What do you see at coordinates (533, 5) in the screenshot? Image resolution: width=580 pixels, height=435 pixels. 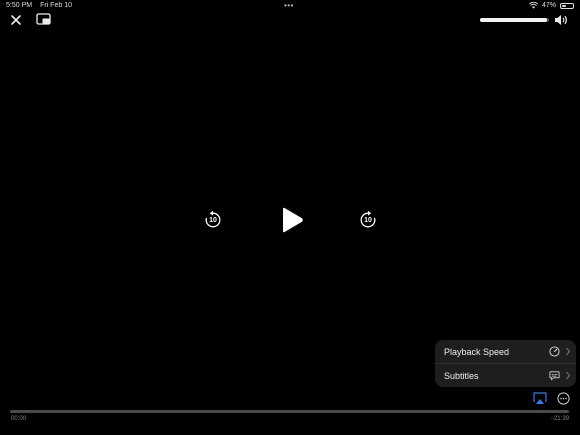 I see `wifi-icon` at bounding box center [533, 5].